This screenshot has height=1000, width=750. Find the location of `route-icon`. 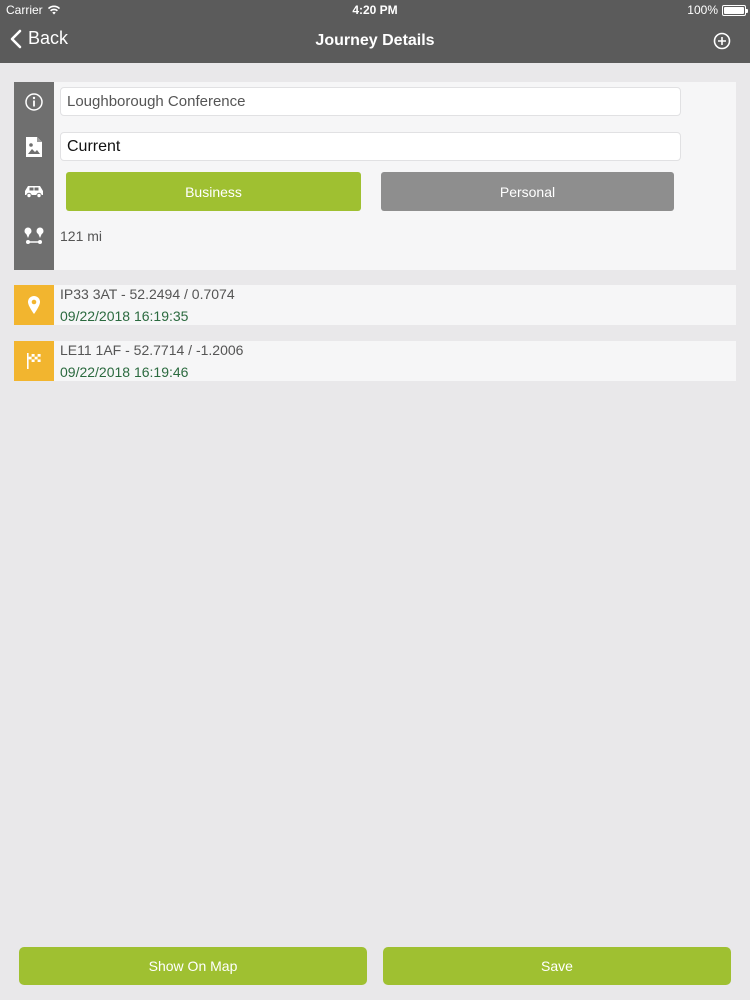

route-icon is located at coordinates (34, 236).